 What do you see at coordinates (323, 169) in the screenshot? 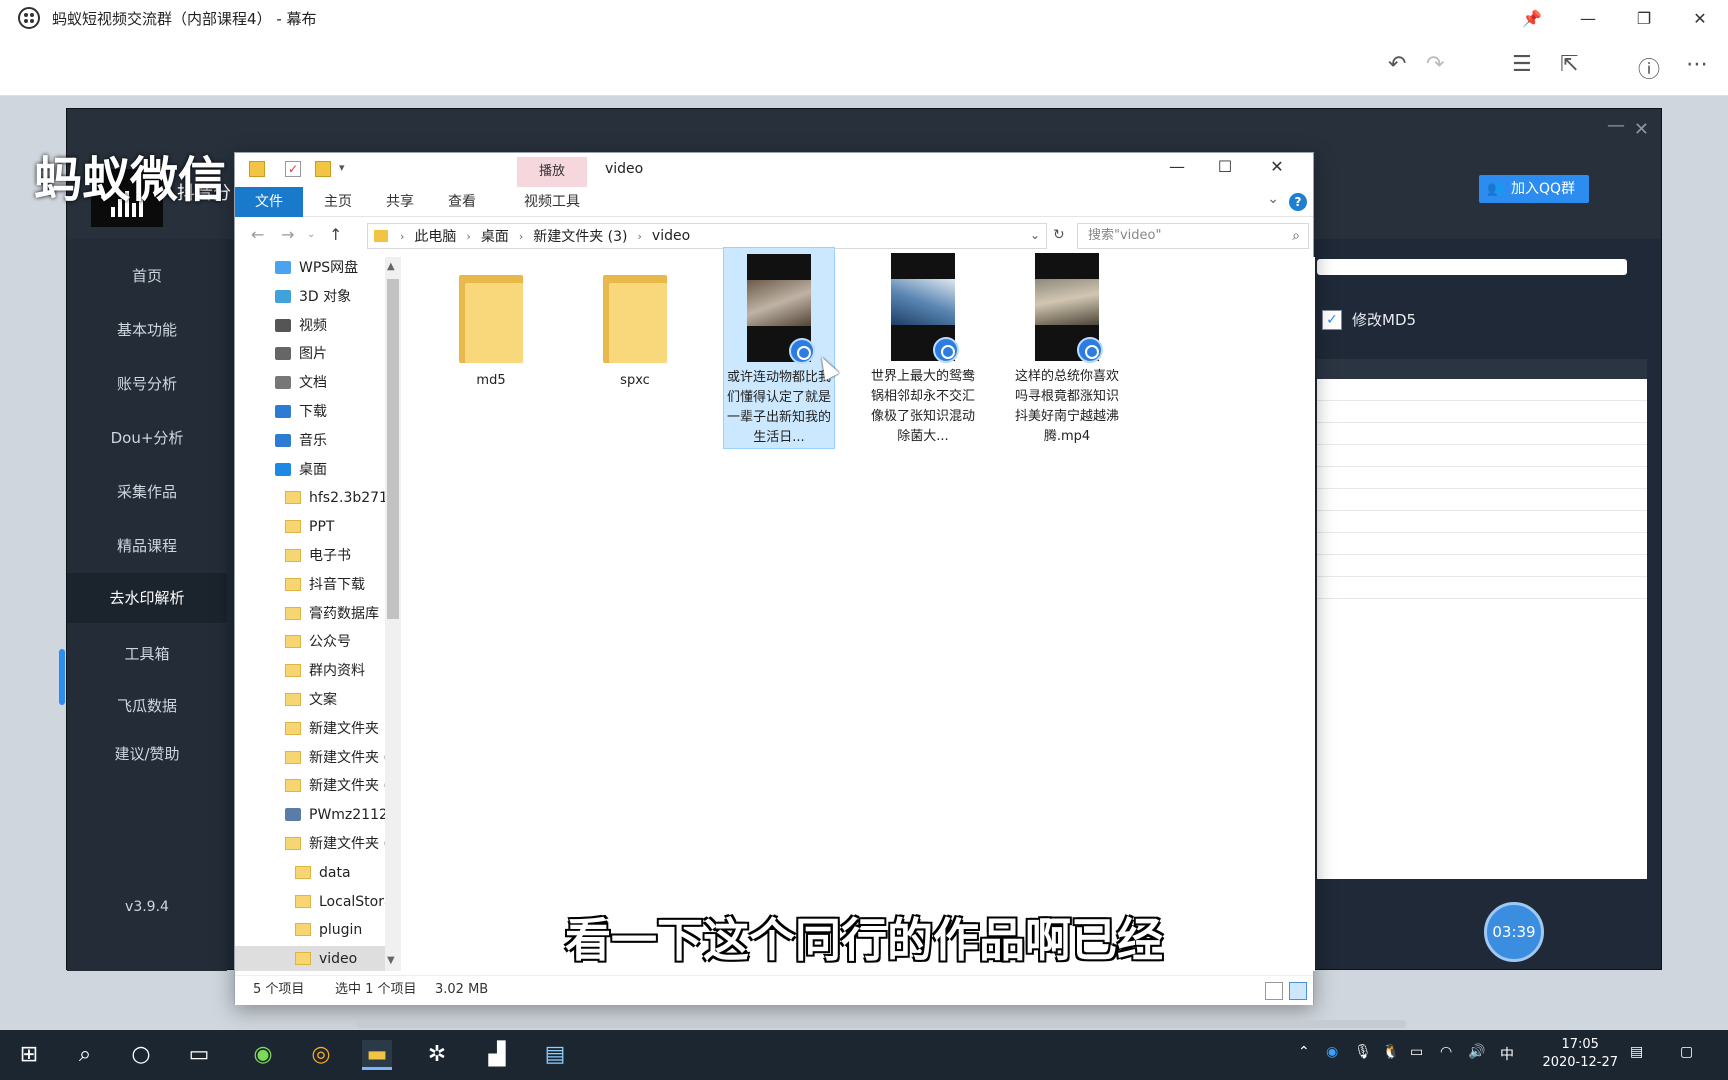
I see `new-folder-icon` at bounding box center [323, 169].